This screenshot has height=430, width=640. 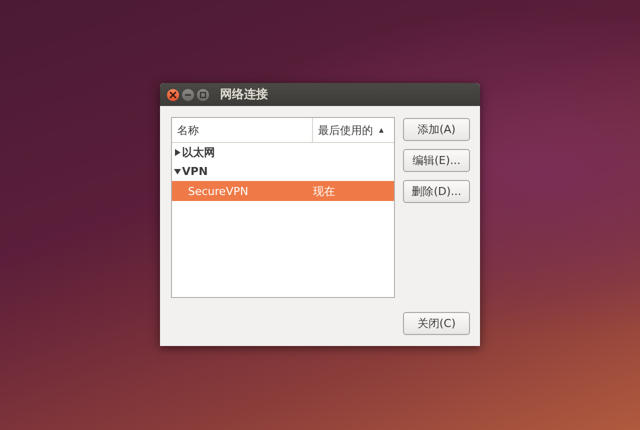 I want to click on maximize-icon, so click(x=203, y=94).